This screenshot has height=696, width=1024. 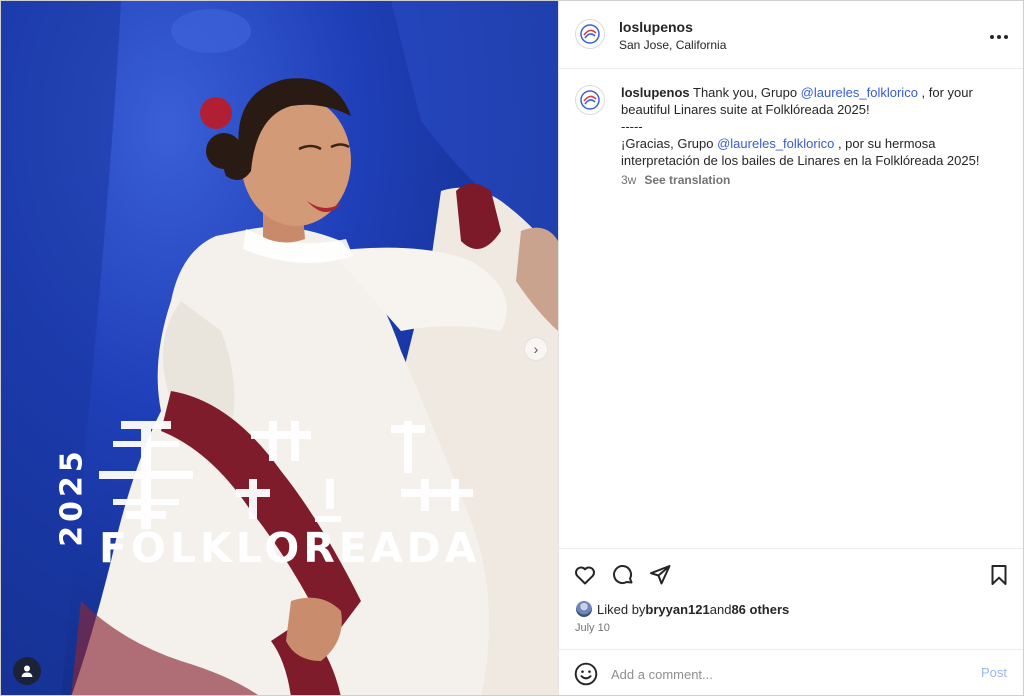 I want to click on caption-meta: 3w See translation, so click(x=675, y=180).